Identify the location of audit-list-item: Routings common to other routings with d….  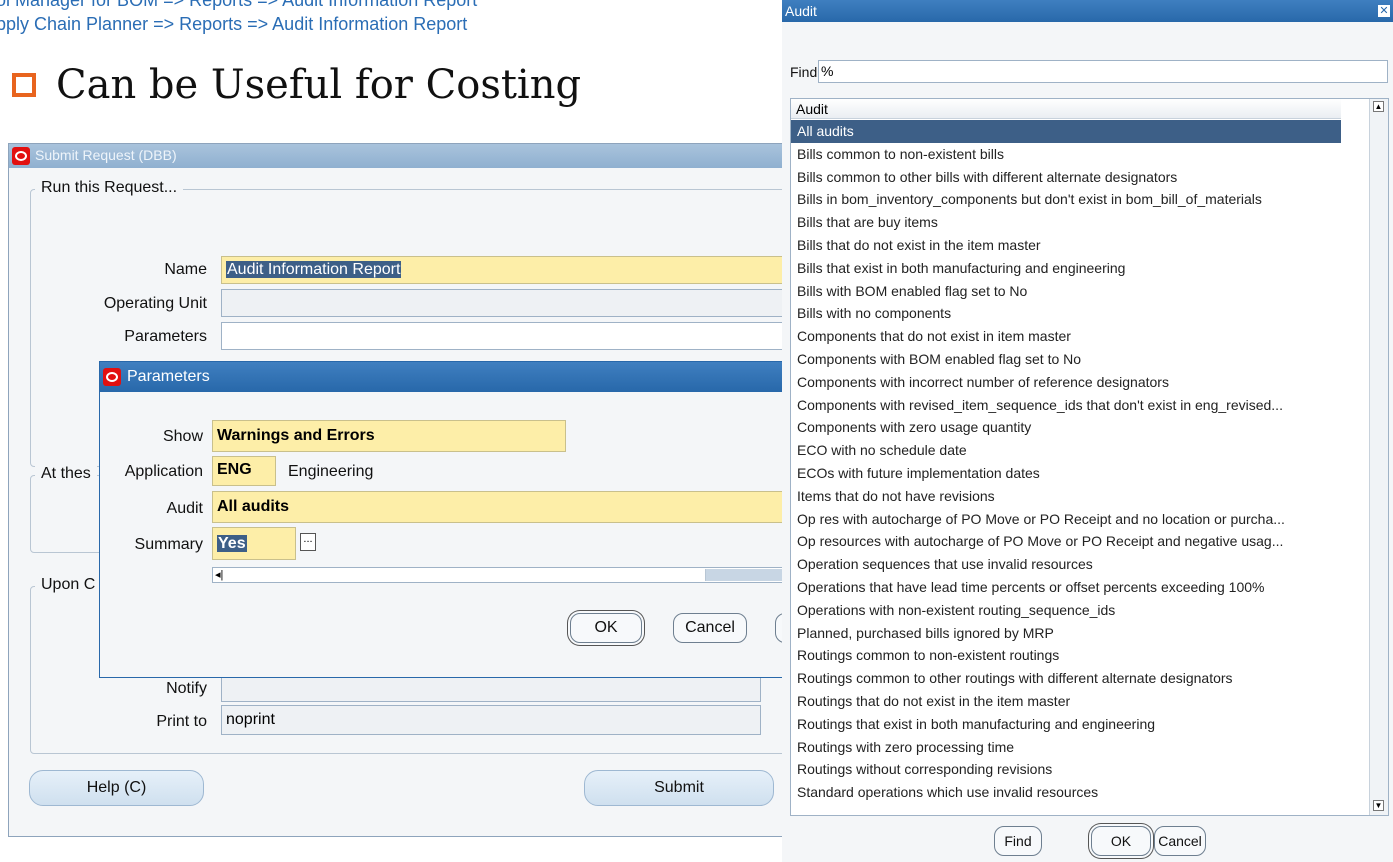
(1066, 678).